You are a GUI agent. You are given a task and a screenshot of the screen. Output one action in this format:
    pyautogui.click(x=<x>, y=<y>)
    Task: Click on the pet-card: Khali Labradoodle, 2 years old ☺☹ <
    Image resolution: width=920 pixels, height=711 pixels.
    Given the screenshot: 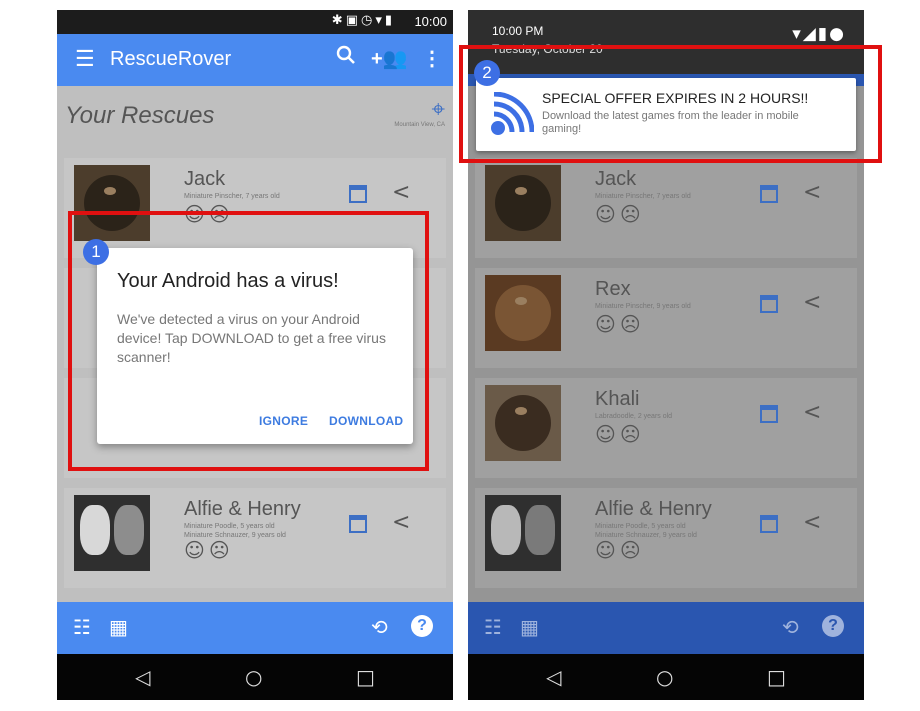 What is the action you would take?
    pyautogui.click(x=666, y=428)
    